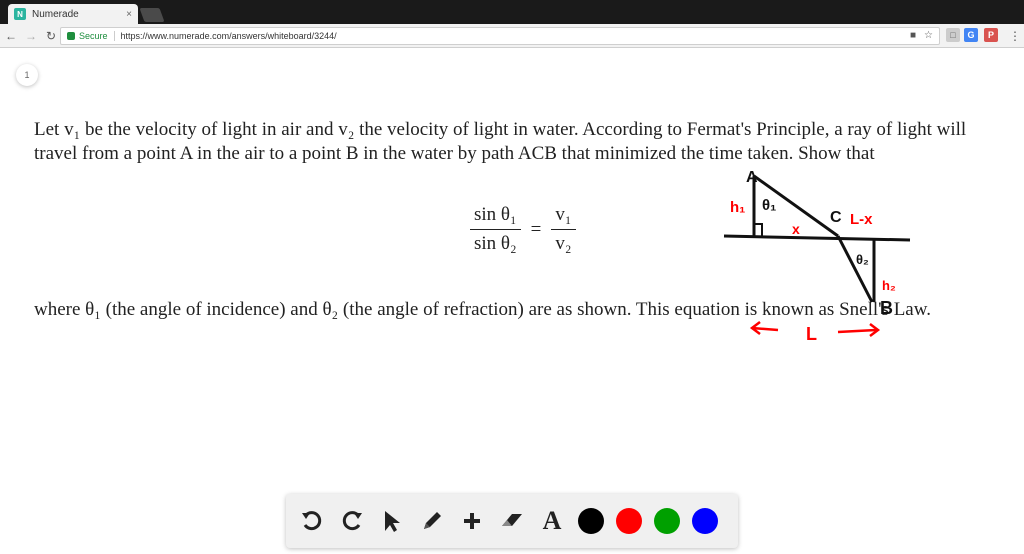 The width and height of the screenshot is (1024, 554). I want to click on new-tab-button, so click(152, 15).